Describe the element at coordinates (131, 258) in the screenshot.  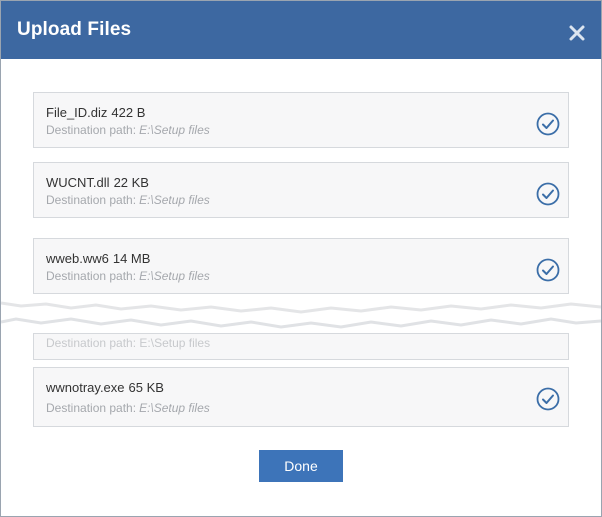
I see `file-size: 14 MB` at that location.